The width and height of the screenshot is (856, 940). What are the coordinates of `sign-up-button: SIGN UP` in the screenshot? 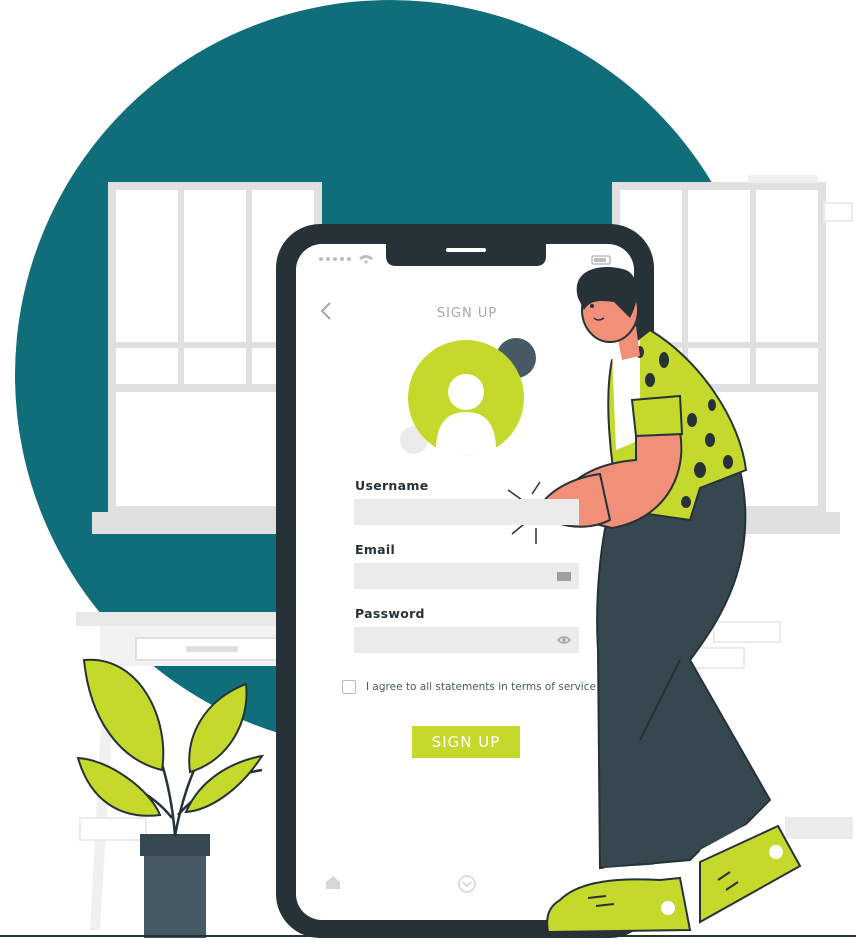 It's located at (466, 742).